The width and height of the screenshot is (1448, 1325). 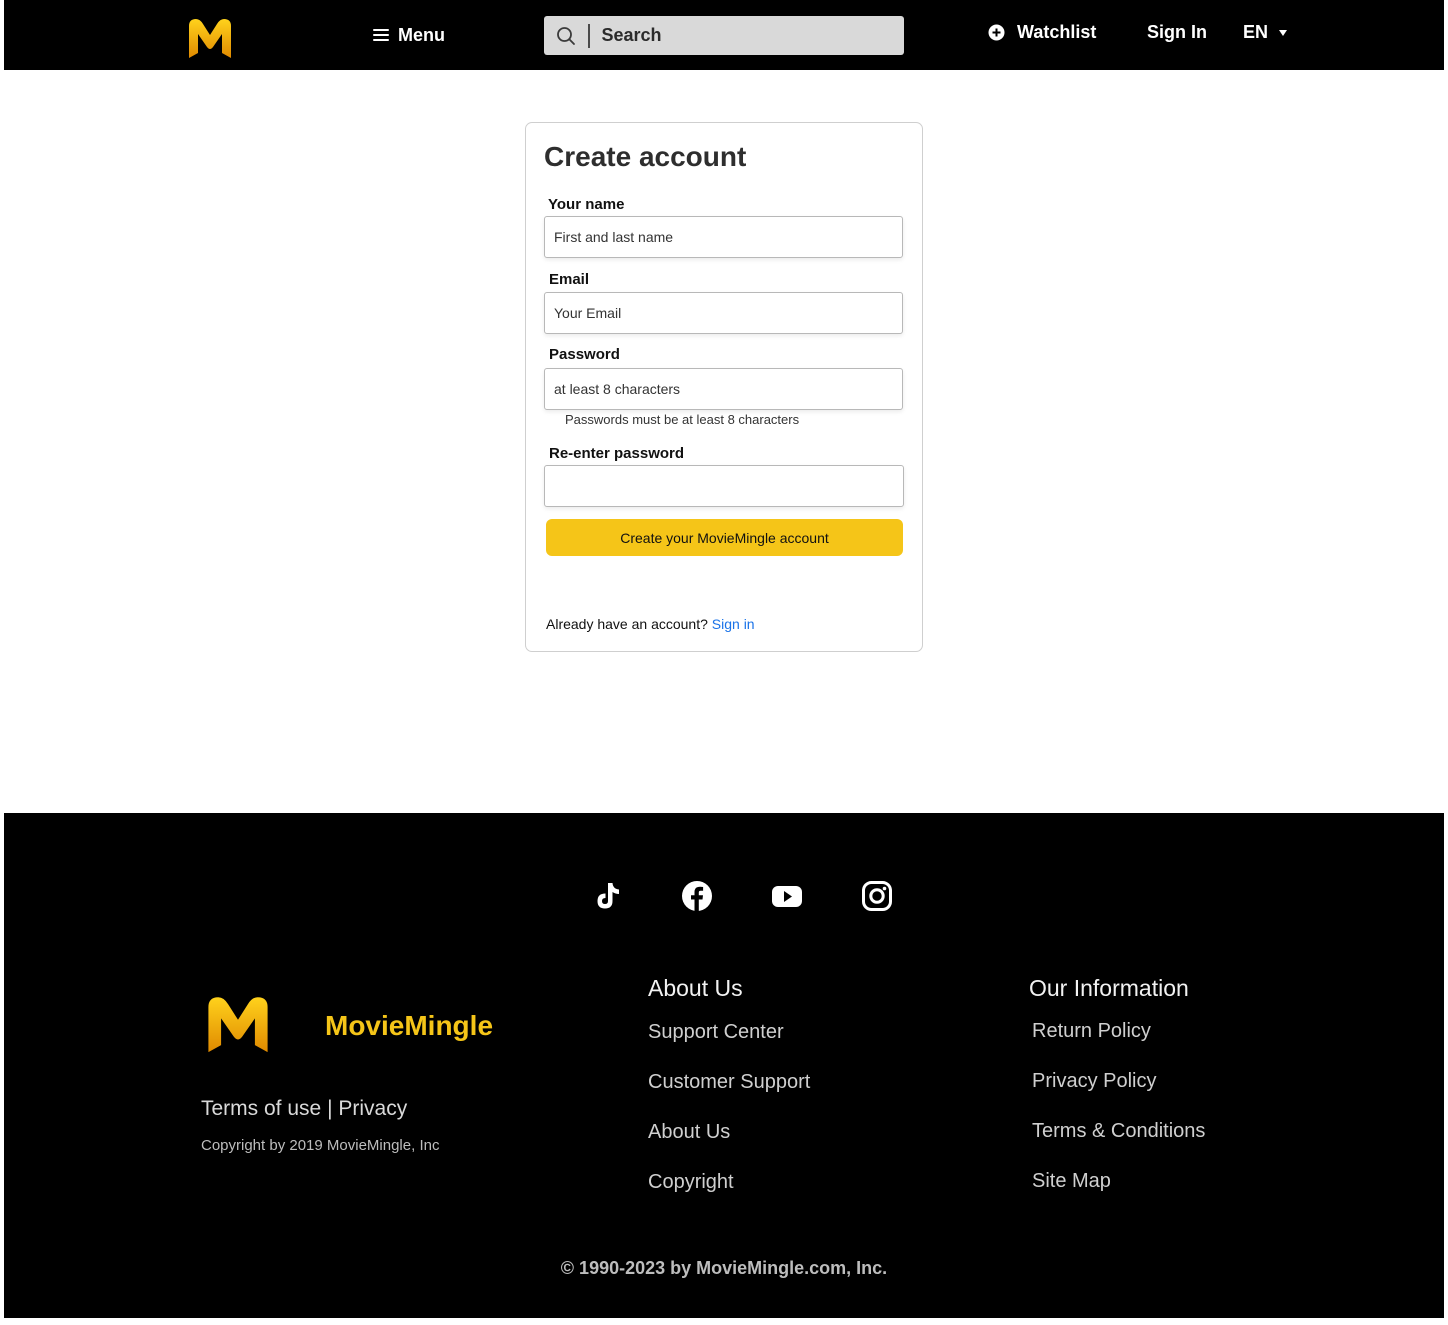 I want to click on youtube-icon, so click(x=787, y=896).